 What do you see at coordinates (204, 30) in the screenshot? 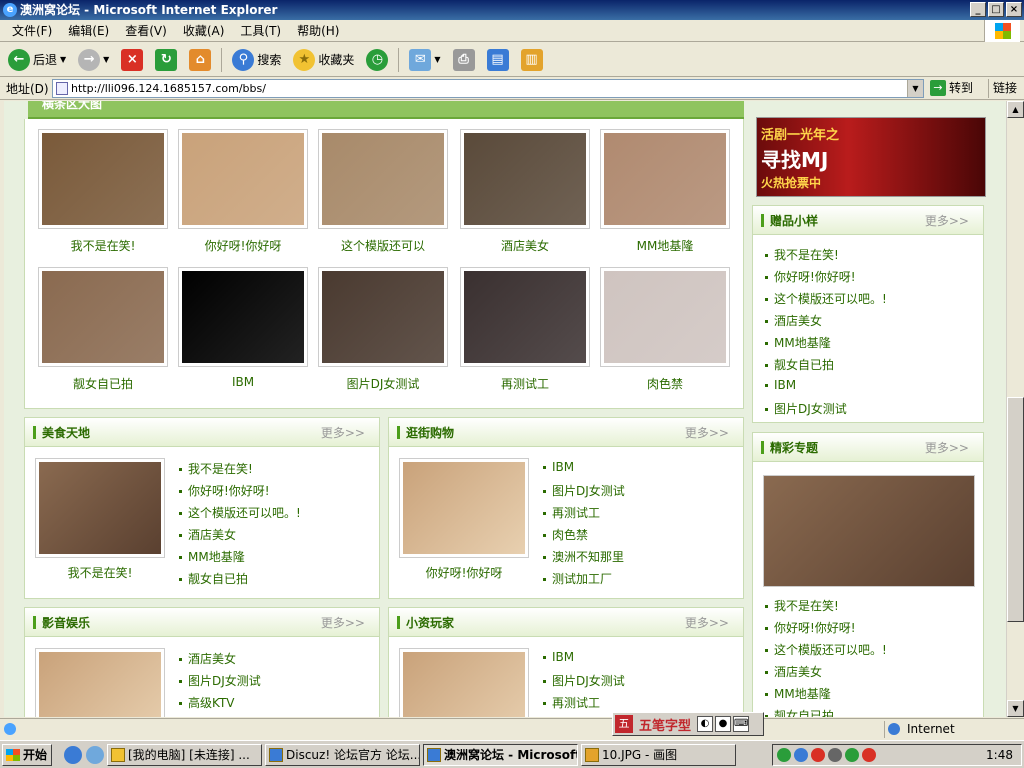
I see `menu-favorites: 收藏(A)` at bounding box center [204, 30].